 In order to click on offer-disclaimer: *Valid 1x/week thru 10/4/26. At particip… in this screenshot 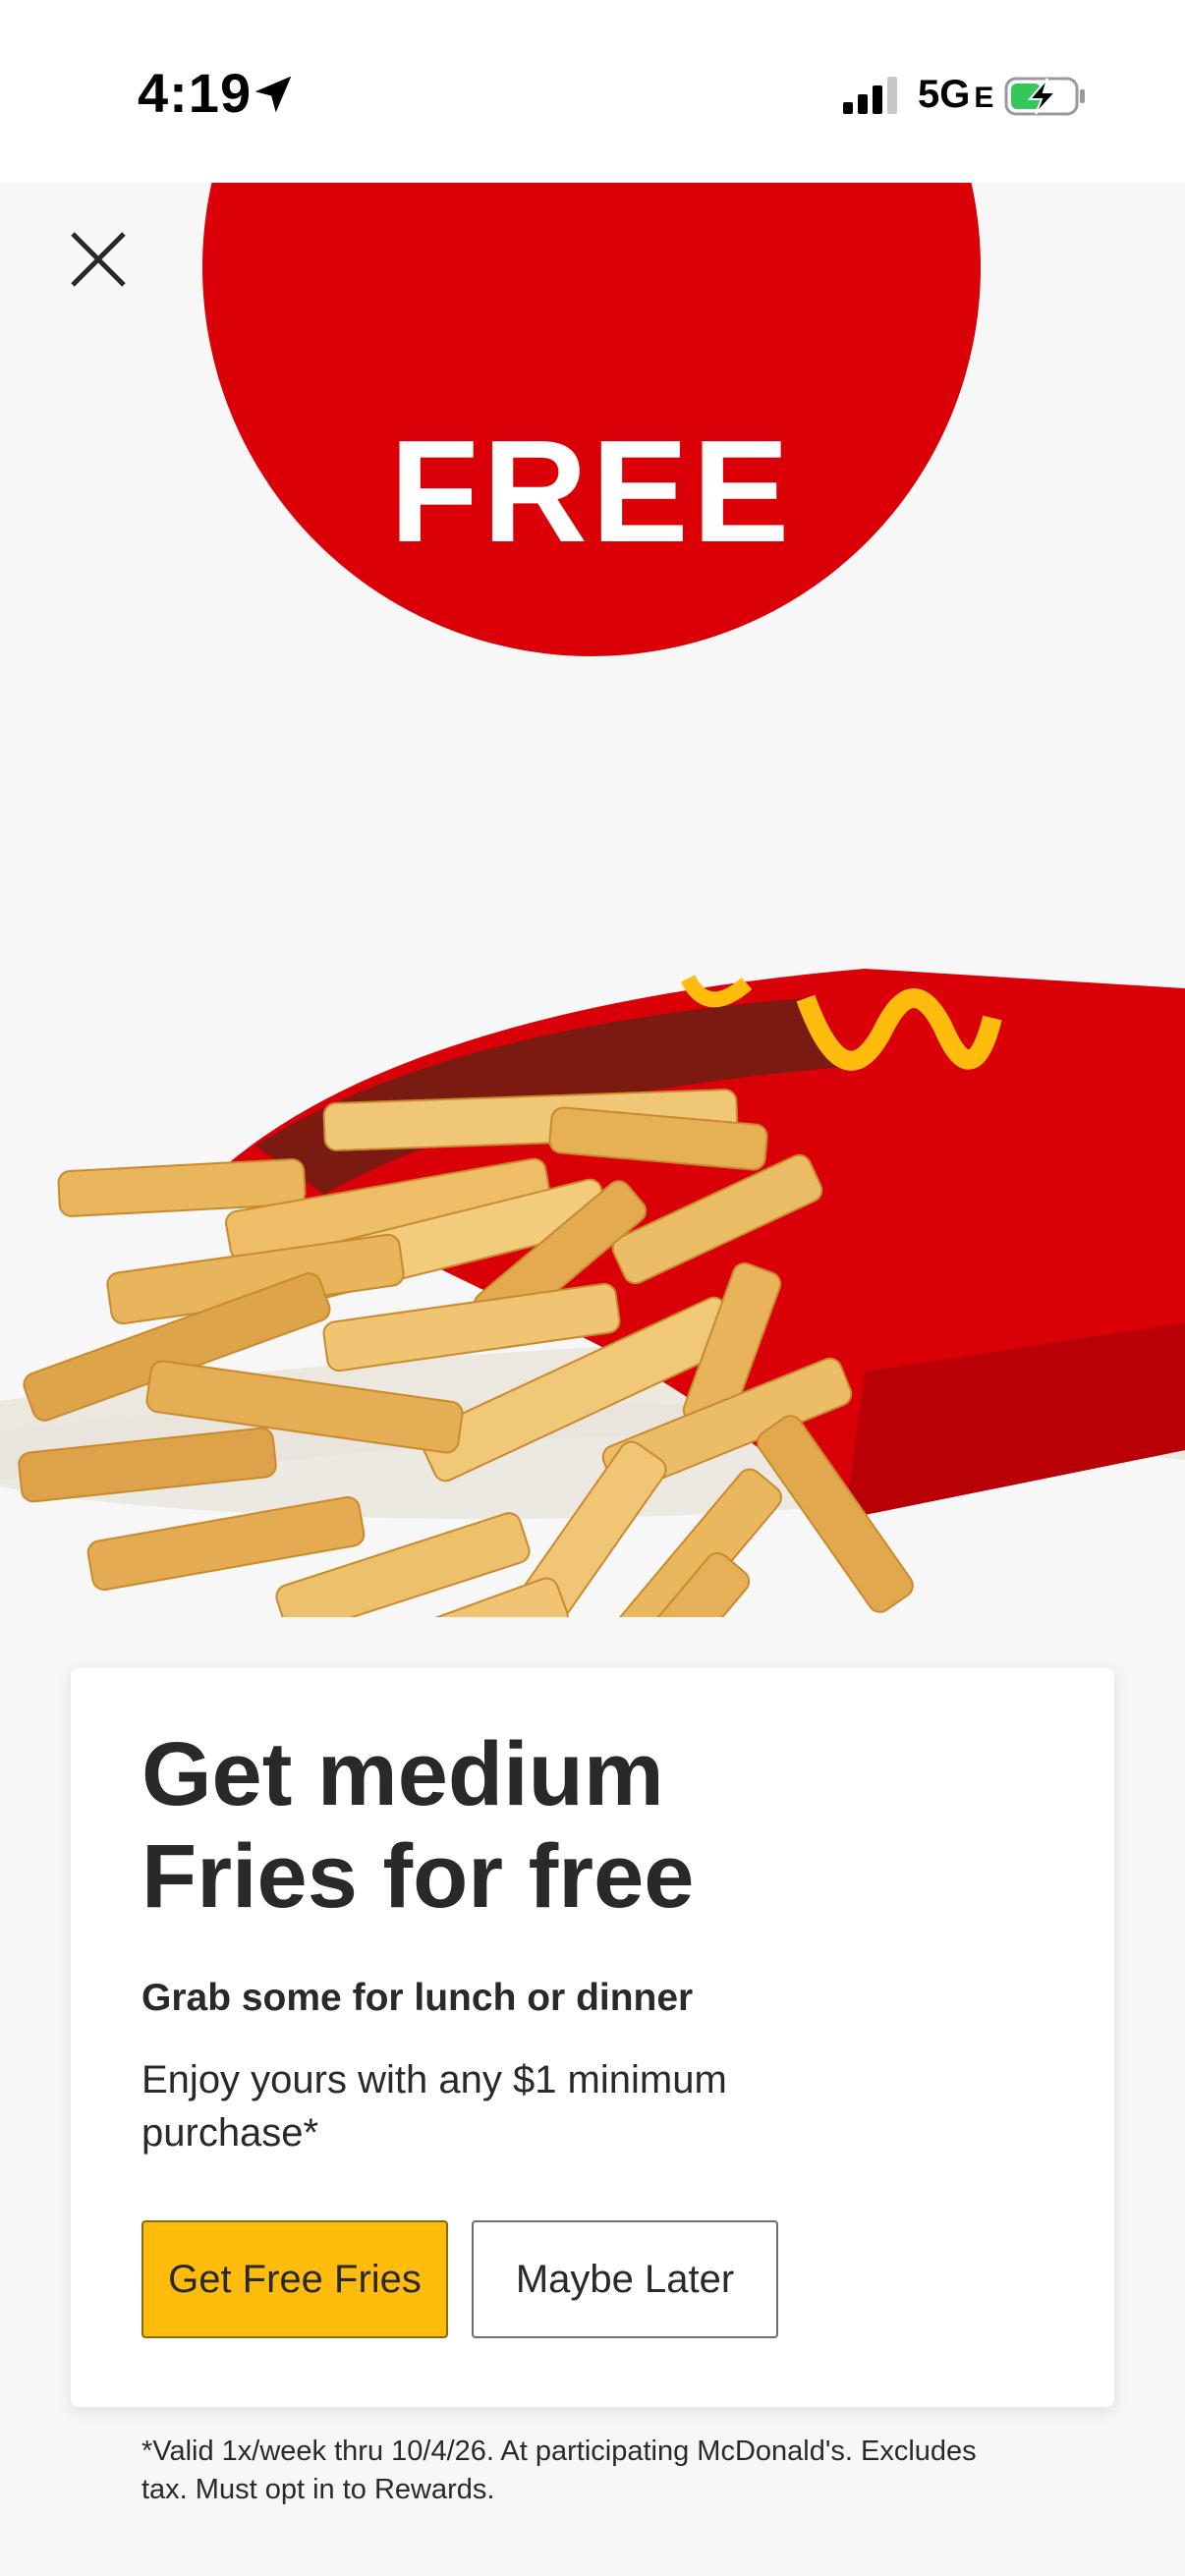, I will do `click(559, 2470)`.